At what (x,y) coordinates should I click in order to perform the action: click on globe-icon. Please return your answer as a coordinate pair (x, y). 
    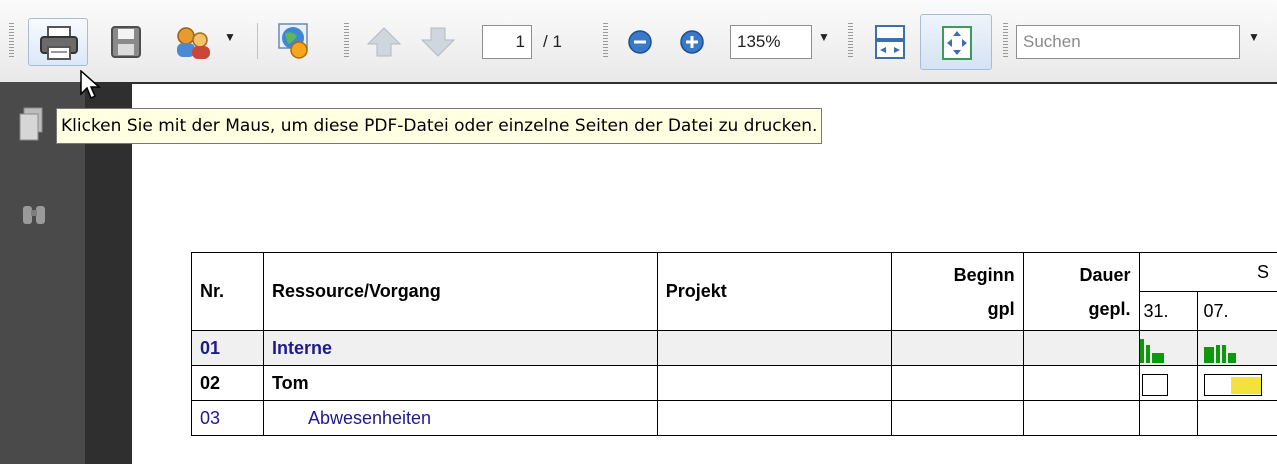
    Looking at the image, I should click on (293, 41).